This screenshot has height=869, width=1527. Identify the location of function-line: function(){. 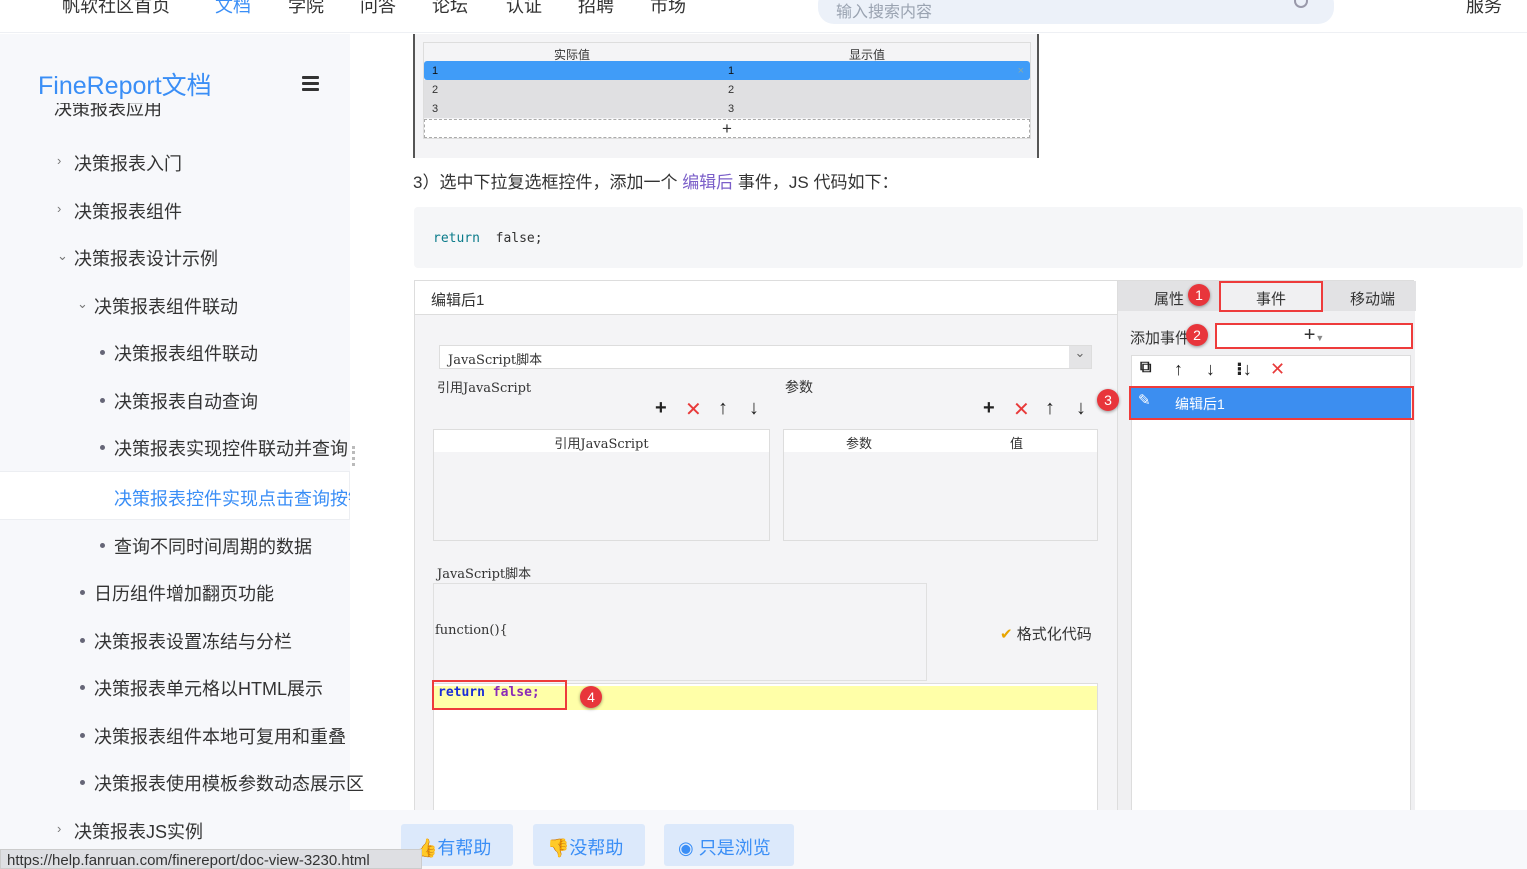
(471, 630).